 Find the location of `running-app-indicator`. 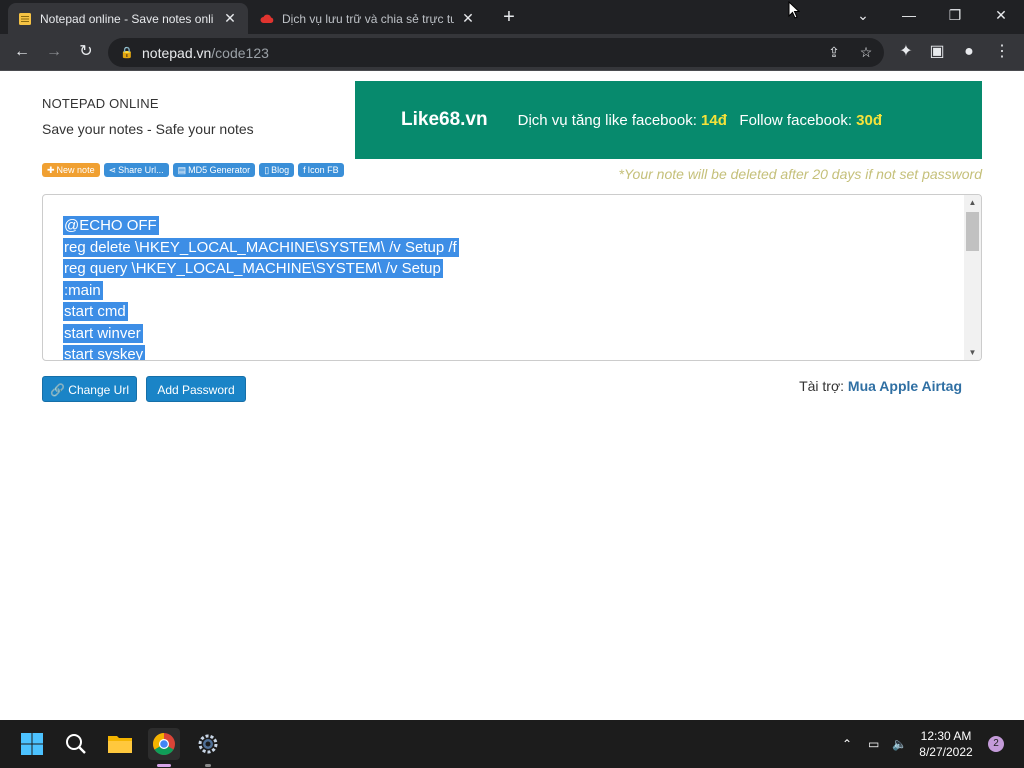

running-app-indicator is located at coordinates (208, 765).